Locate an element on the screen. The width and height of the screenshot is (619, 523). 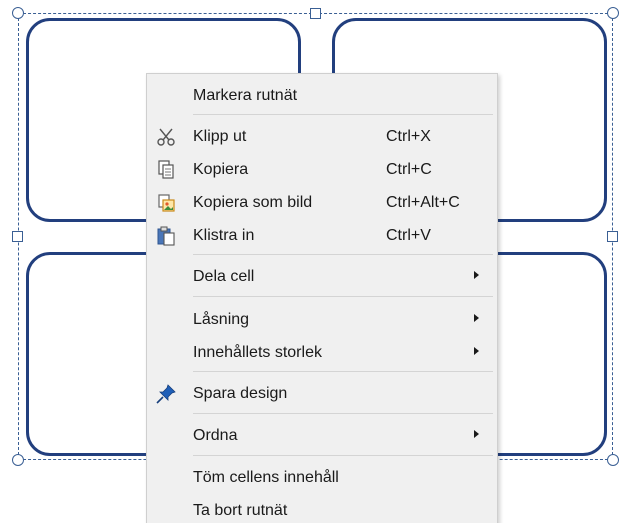
menu-item-shortcut: Ctrl+X is located at coordinates (408, 136).